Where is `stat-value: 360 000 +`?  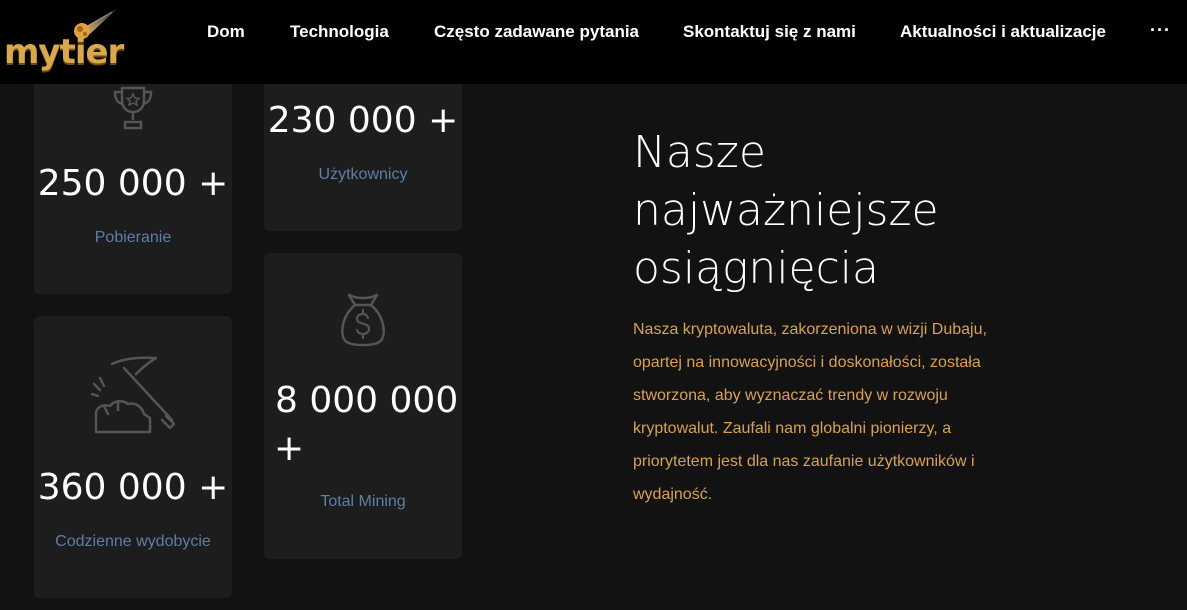 stat-value: 360 000 + is located at coordinates (133, 487).